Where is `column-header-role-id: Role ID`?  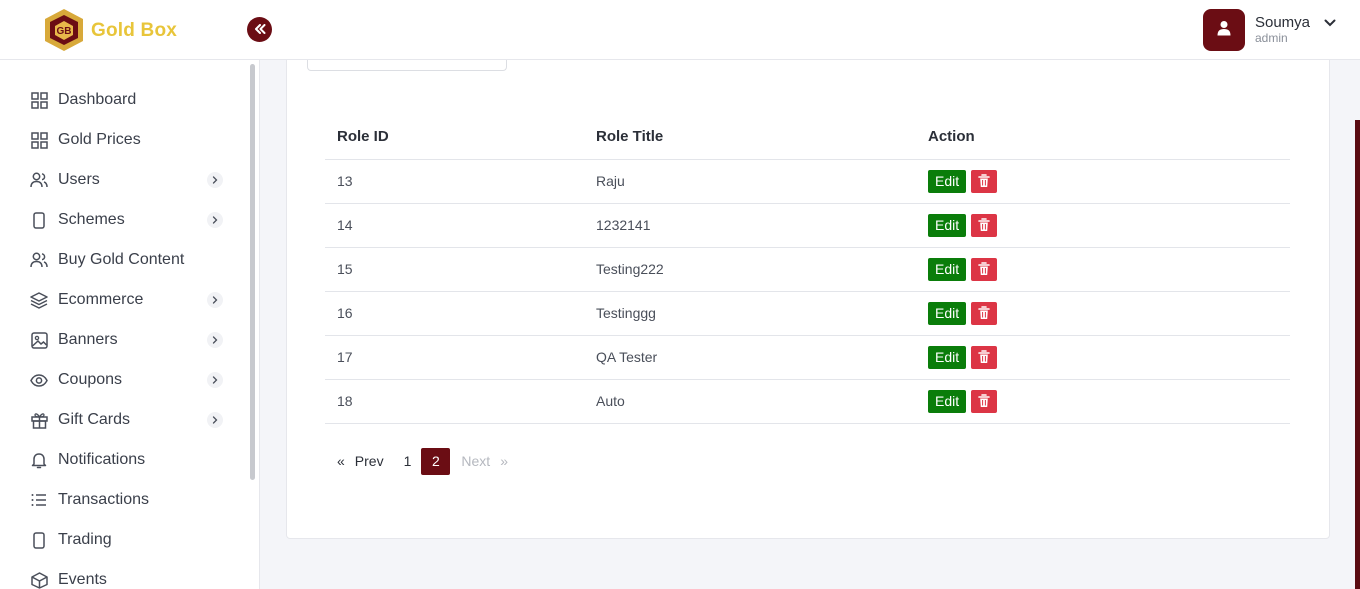 column-header-role-id: Role ID is located at coordinates (454, 137).